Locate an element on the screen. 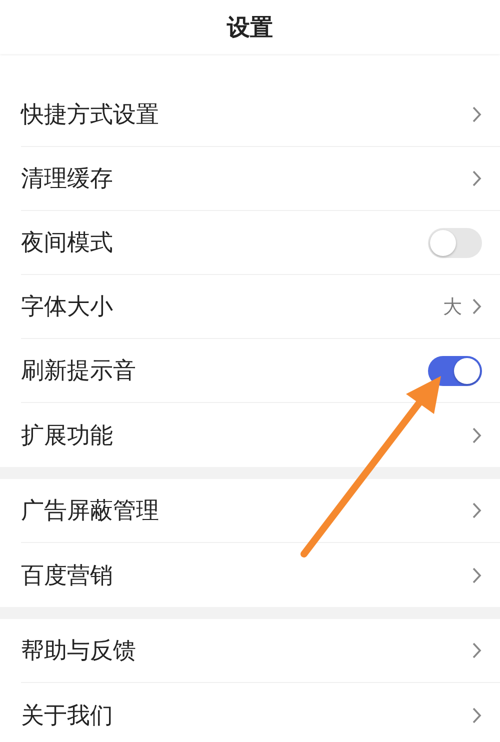 This screenshot has width=500, height=742. settings-row: 扩展功能 is located at coordinates (260, 435).